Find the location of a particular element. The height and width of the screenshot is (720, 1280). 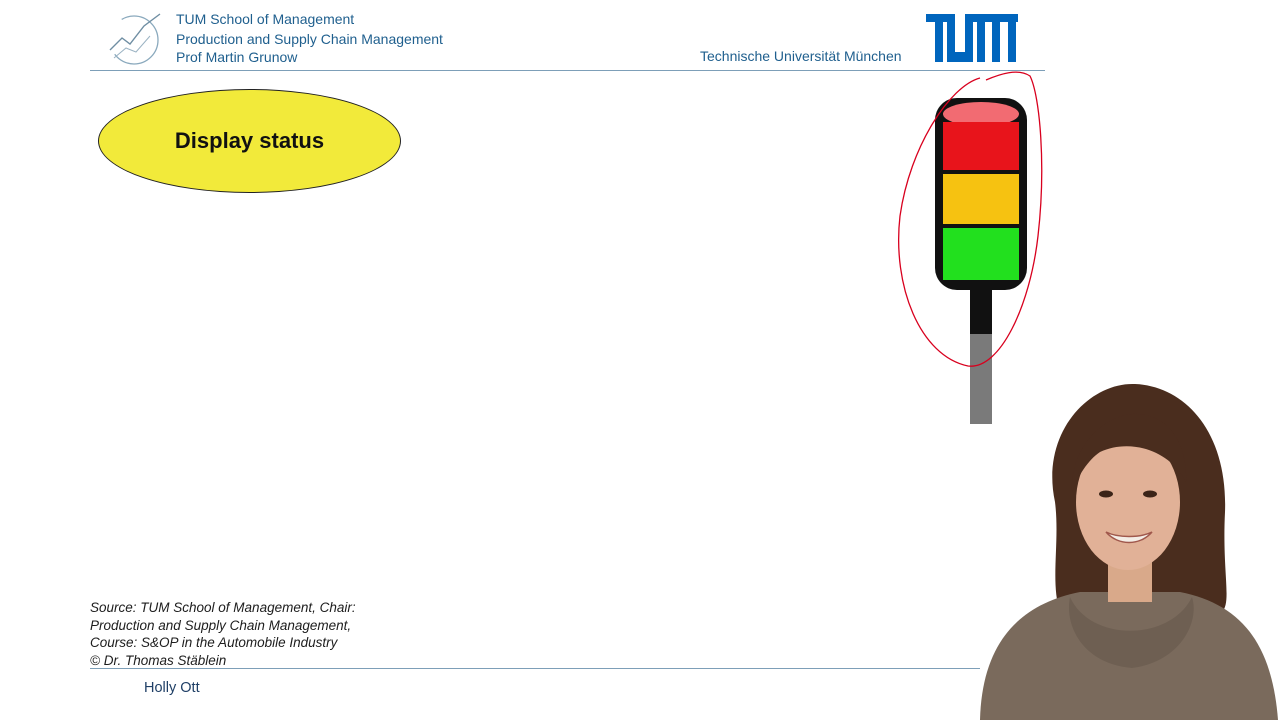

school-logo-icon is located at coordinates (135, 39).